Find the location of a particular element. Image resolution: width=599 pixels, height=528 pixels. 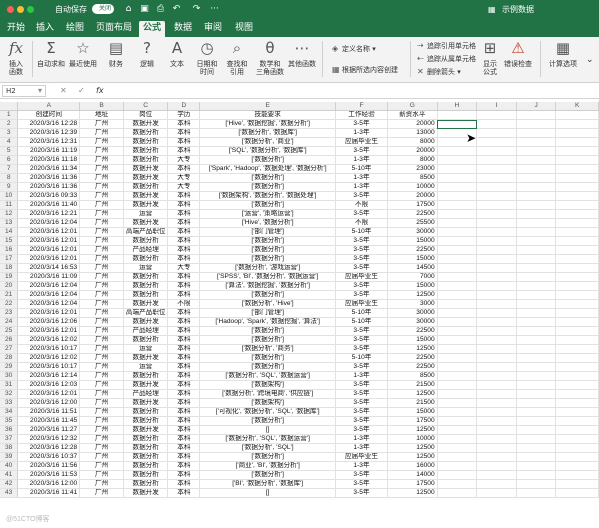

cell-G20: 15000 is located at coordinates (412, 286).